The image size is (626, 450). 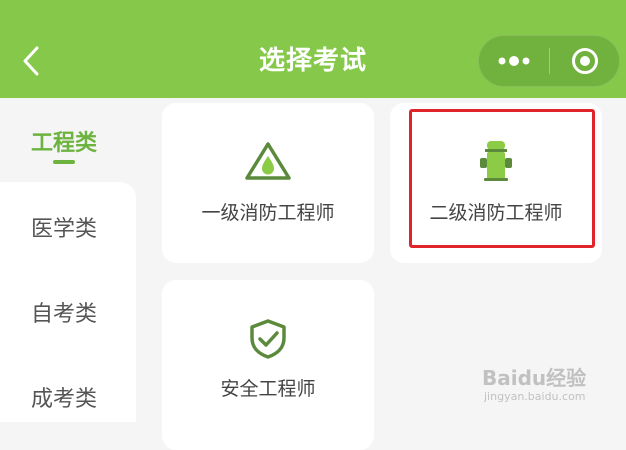 I want to click on sidebar-item-medical: 医学类, so click(x=64, y=227).